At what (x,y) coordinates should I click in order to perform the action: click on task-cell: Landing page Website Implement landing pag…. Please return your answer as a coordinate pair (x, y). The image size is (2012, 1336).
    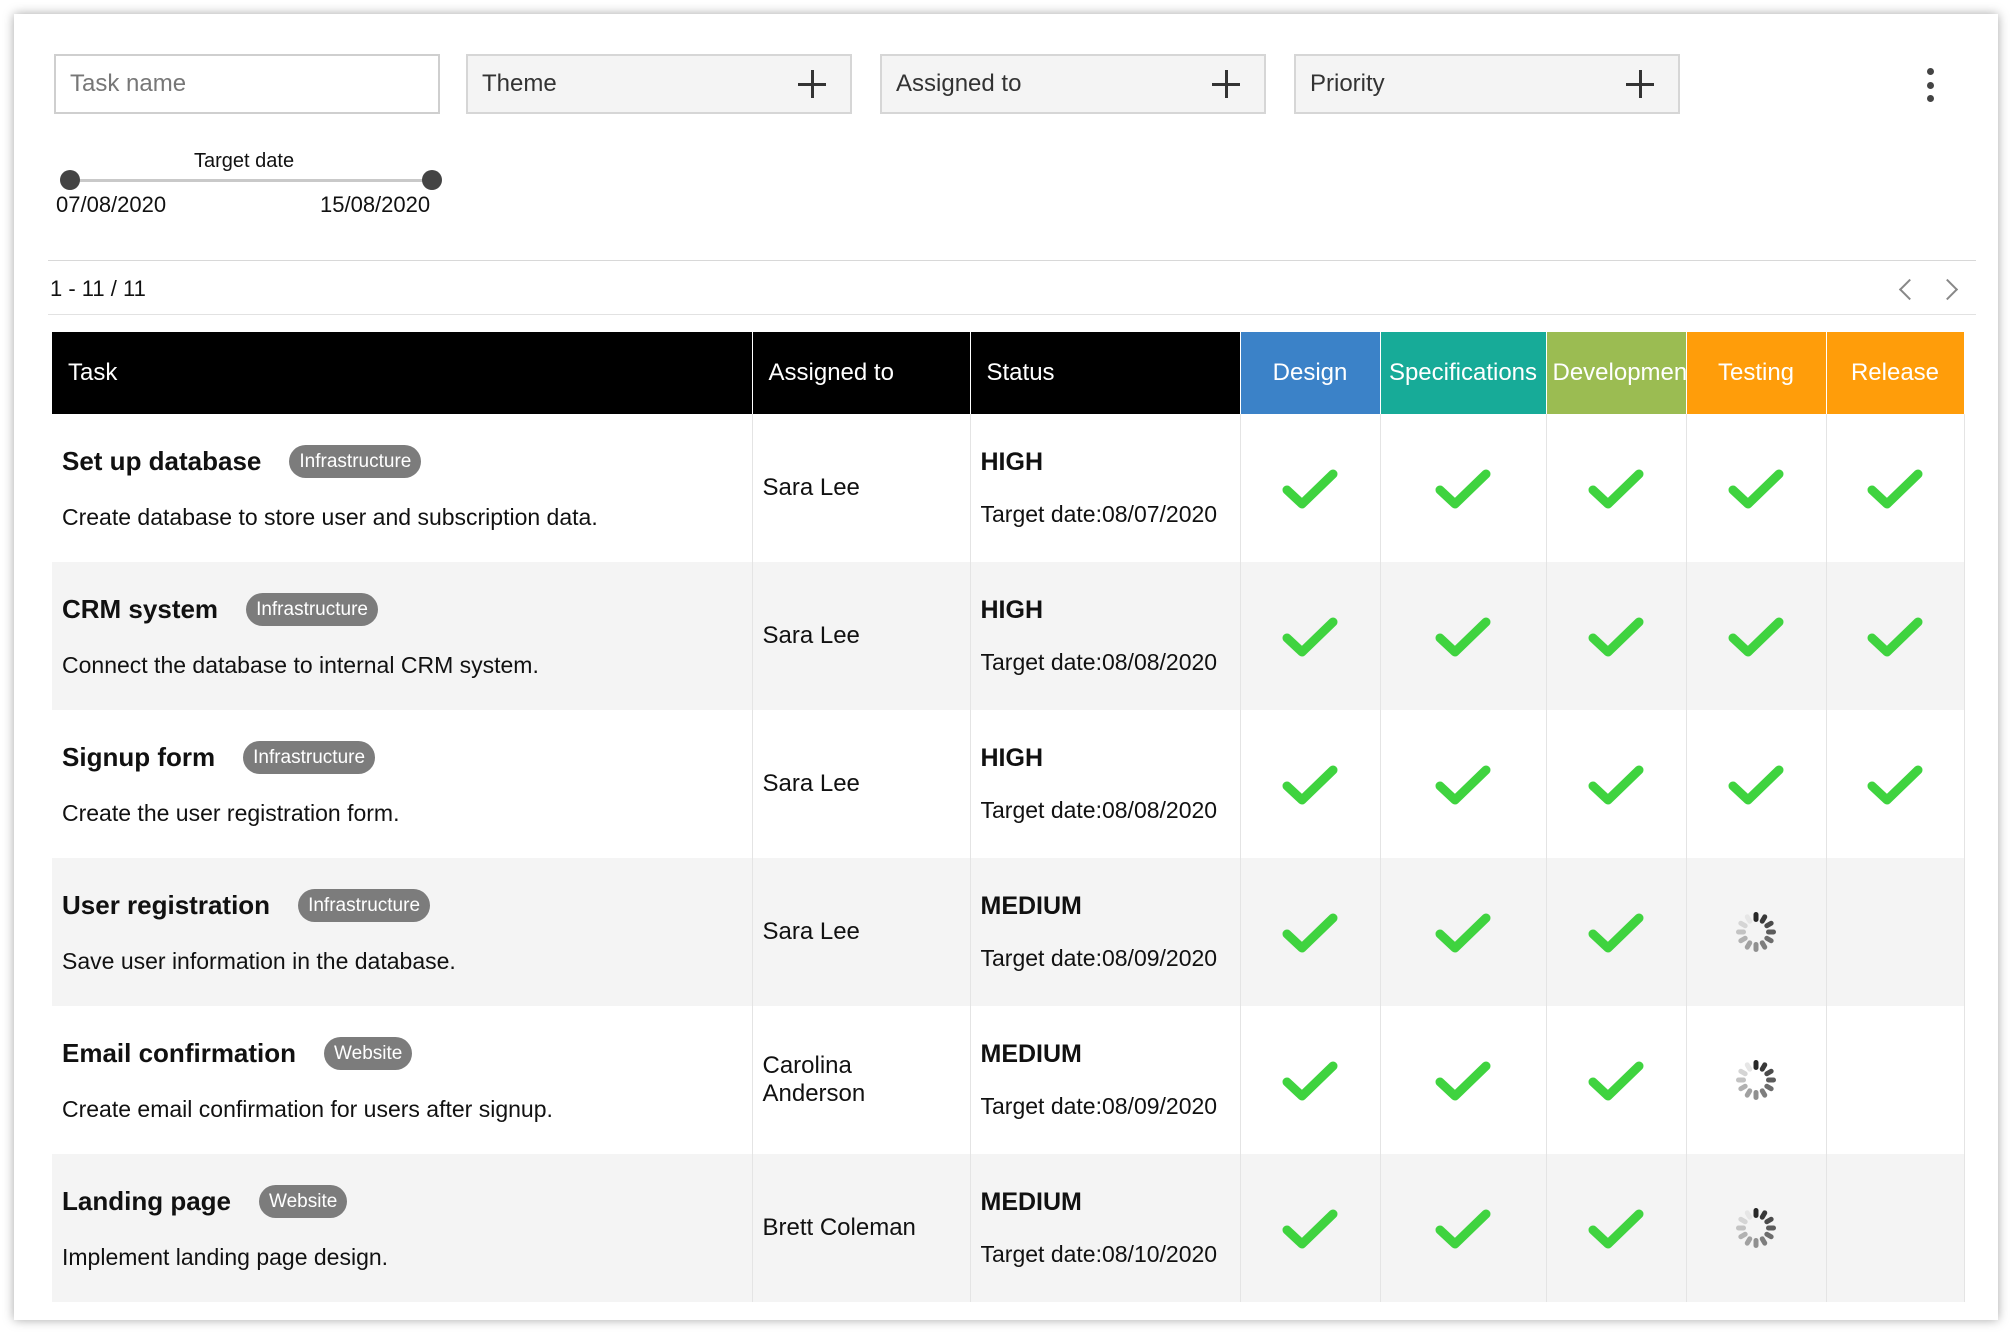
    Looking at the image, I should click on (402, 1228).